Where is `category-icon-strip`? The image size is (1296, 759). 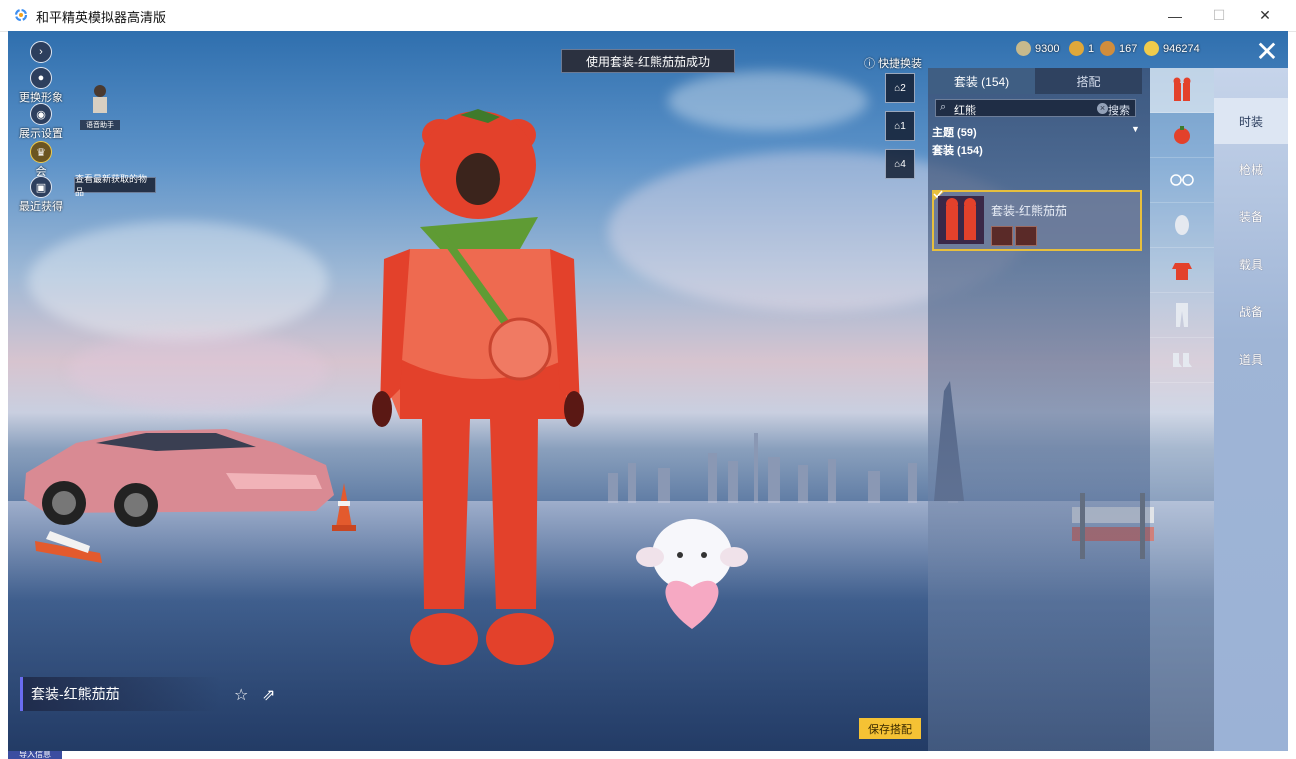
category-icon-strip is located at coordinates (1182, 409).